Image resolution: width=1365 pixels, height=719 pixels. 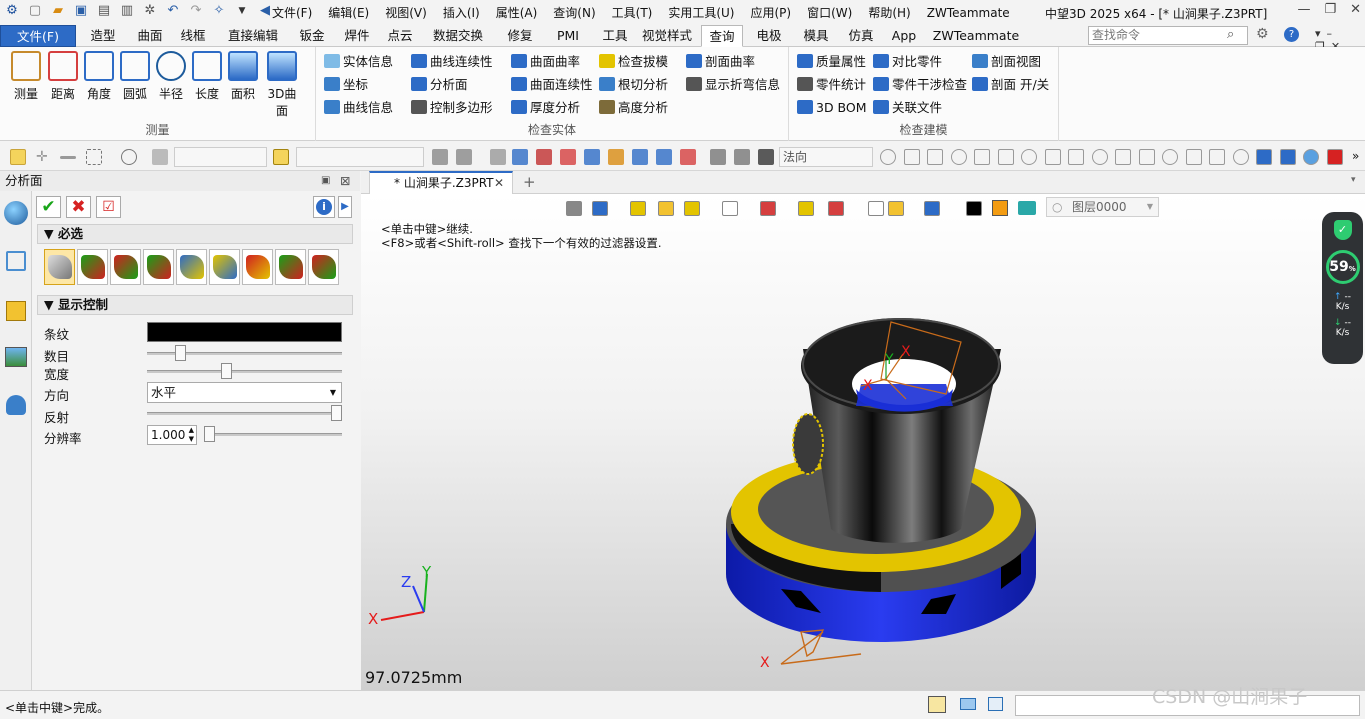 What do you see at coordinates (498, 157) in the screenshot?
I see `toolbar-tool-2-icon` at bounding box center [498, 157].